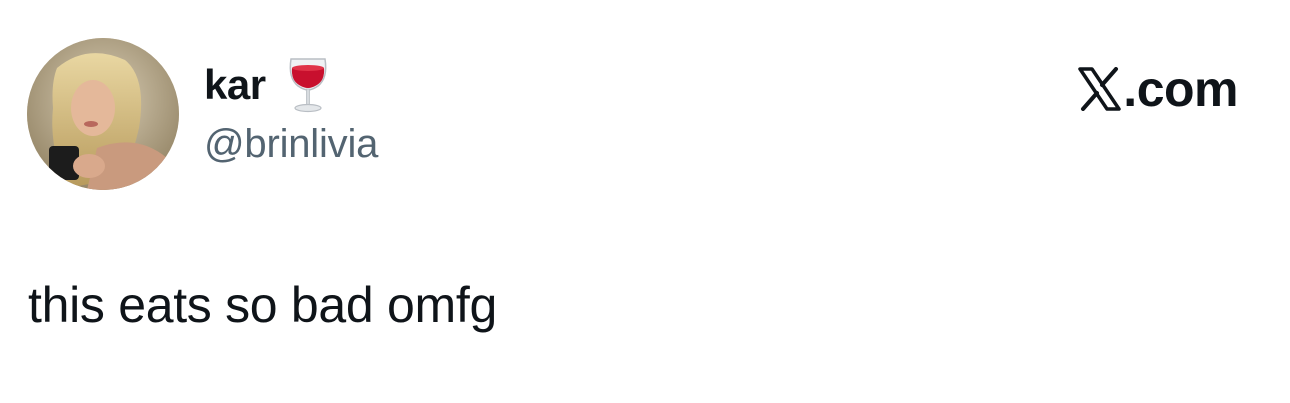 Image resolution: width=1290 pixels, height=403 pixels. What do you see at coordinates (267, 85) in the screenshot?
I see `display-name-row: kar` at bounding box center [267, 85].